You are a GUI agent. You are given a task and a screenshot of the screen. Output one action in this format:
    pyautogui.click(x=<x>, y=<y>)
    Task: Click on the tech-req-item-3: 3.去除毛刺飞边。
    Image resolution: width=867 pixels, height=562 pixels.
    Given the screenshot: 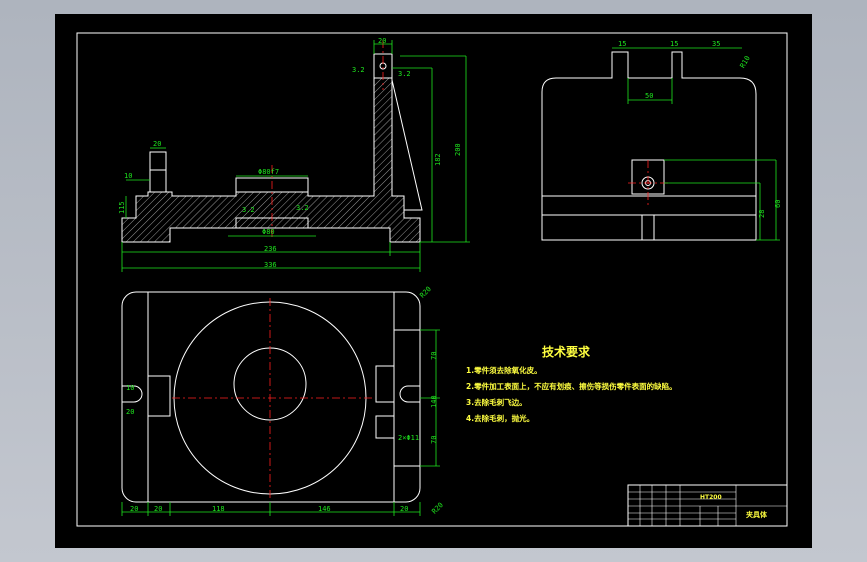 What is the action you would take?
    pyautogui.click(x=496, y=402)
    